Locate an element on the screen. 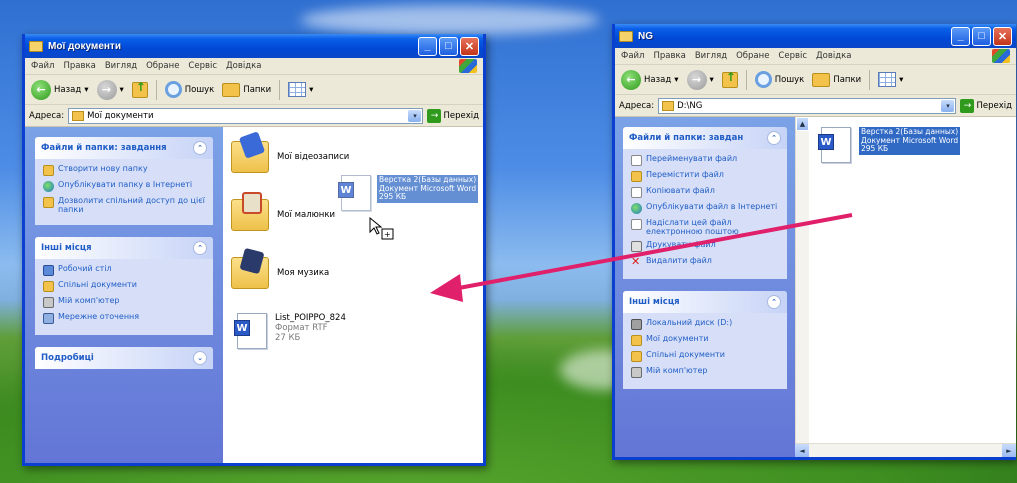 This screenshot has width=1017, height=483. arrow-head is located at coordinates (446, 288).